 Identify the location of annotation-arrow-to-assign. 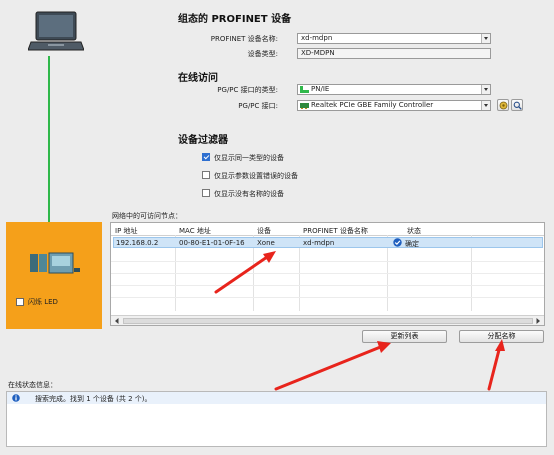
(494, 367).